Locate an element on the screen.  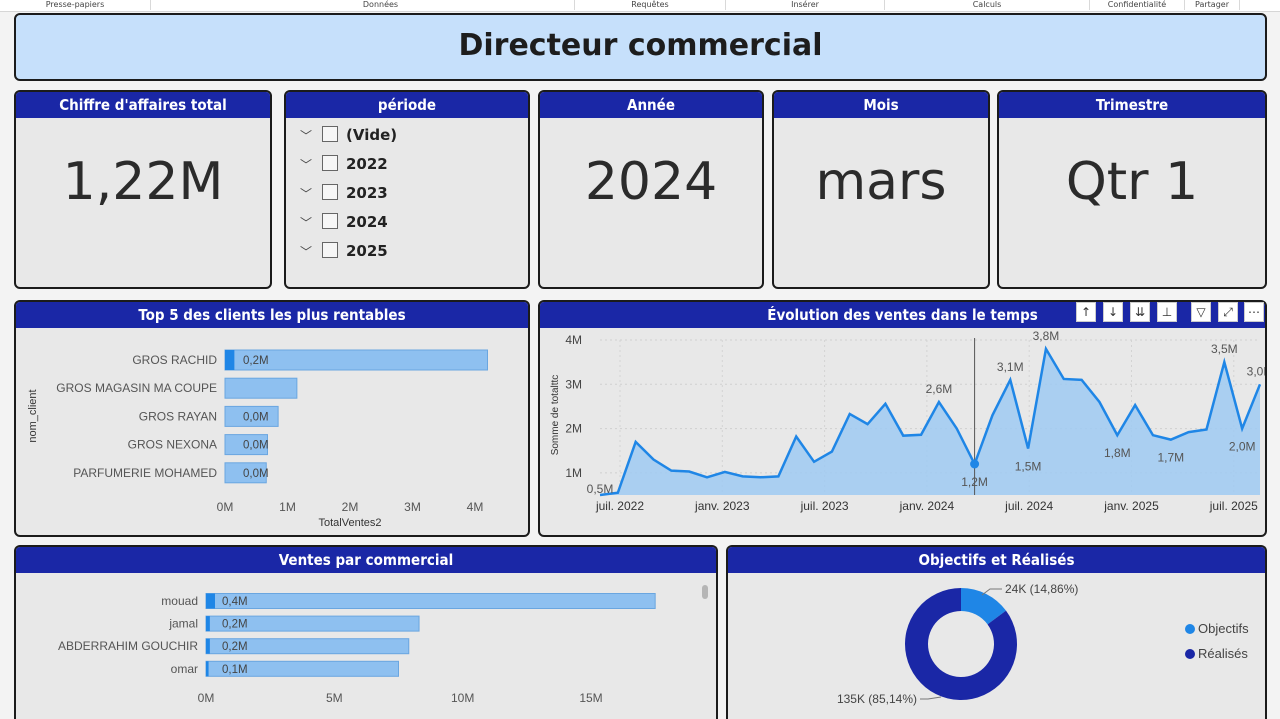
data-label: 0,4M is located at coordinates (235, 602).